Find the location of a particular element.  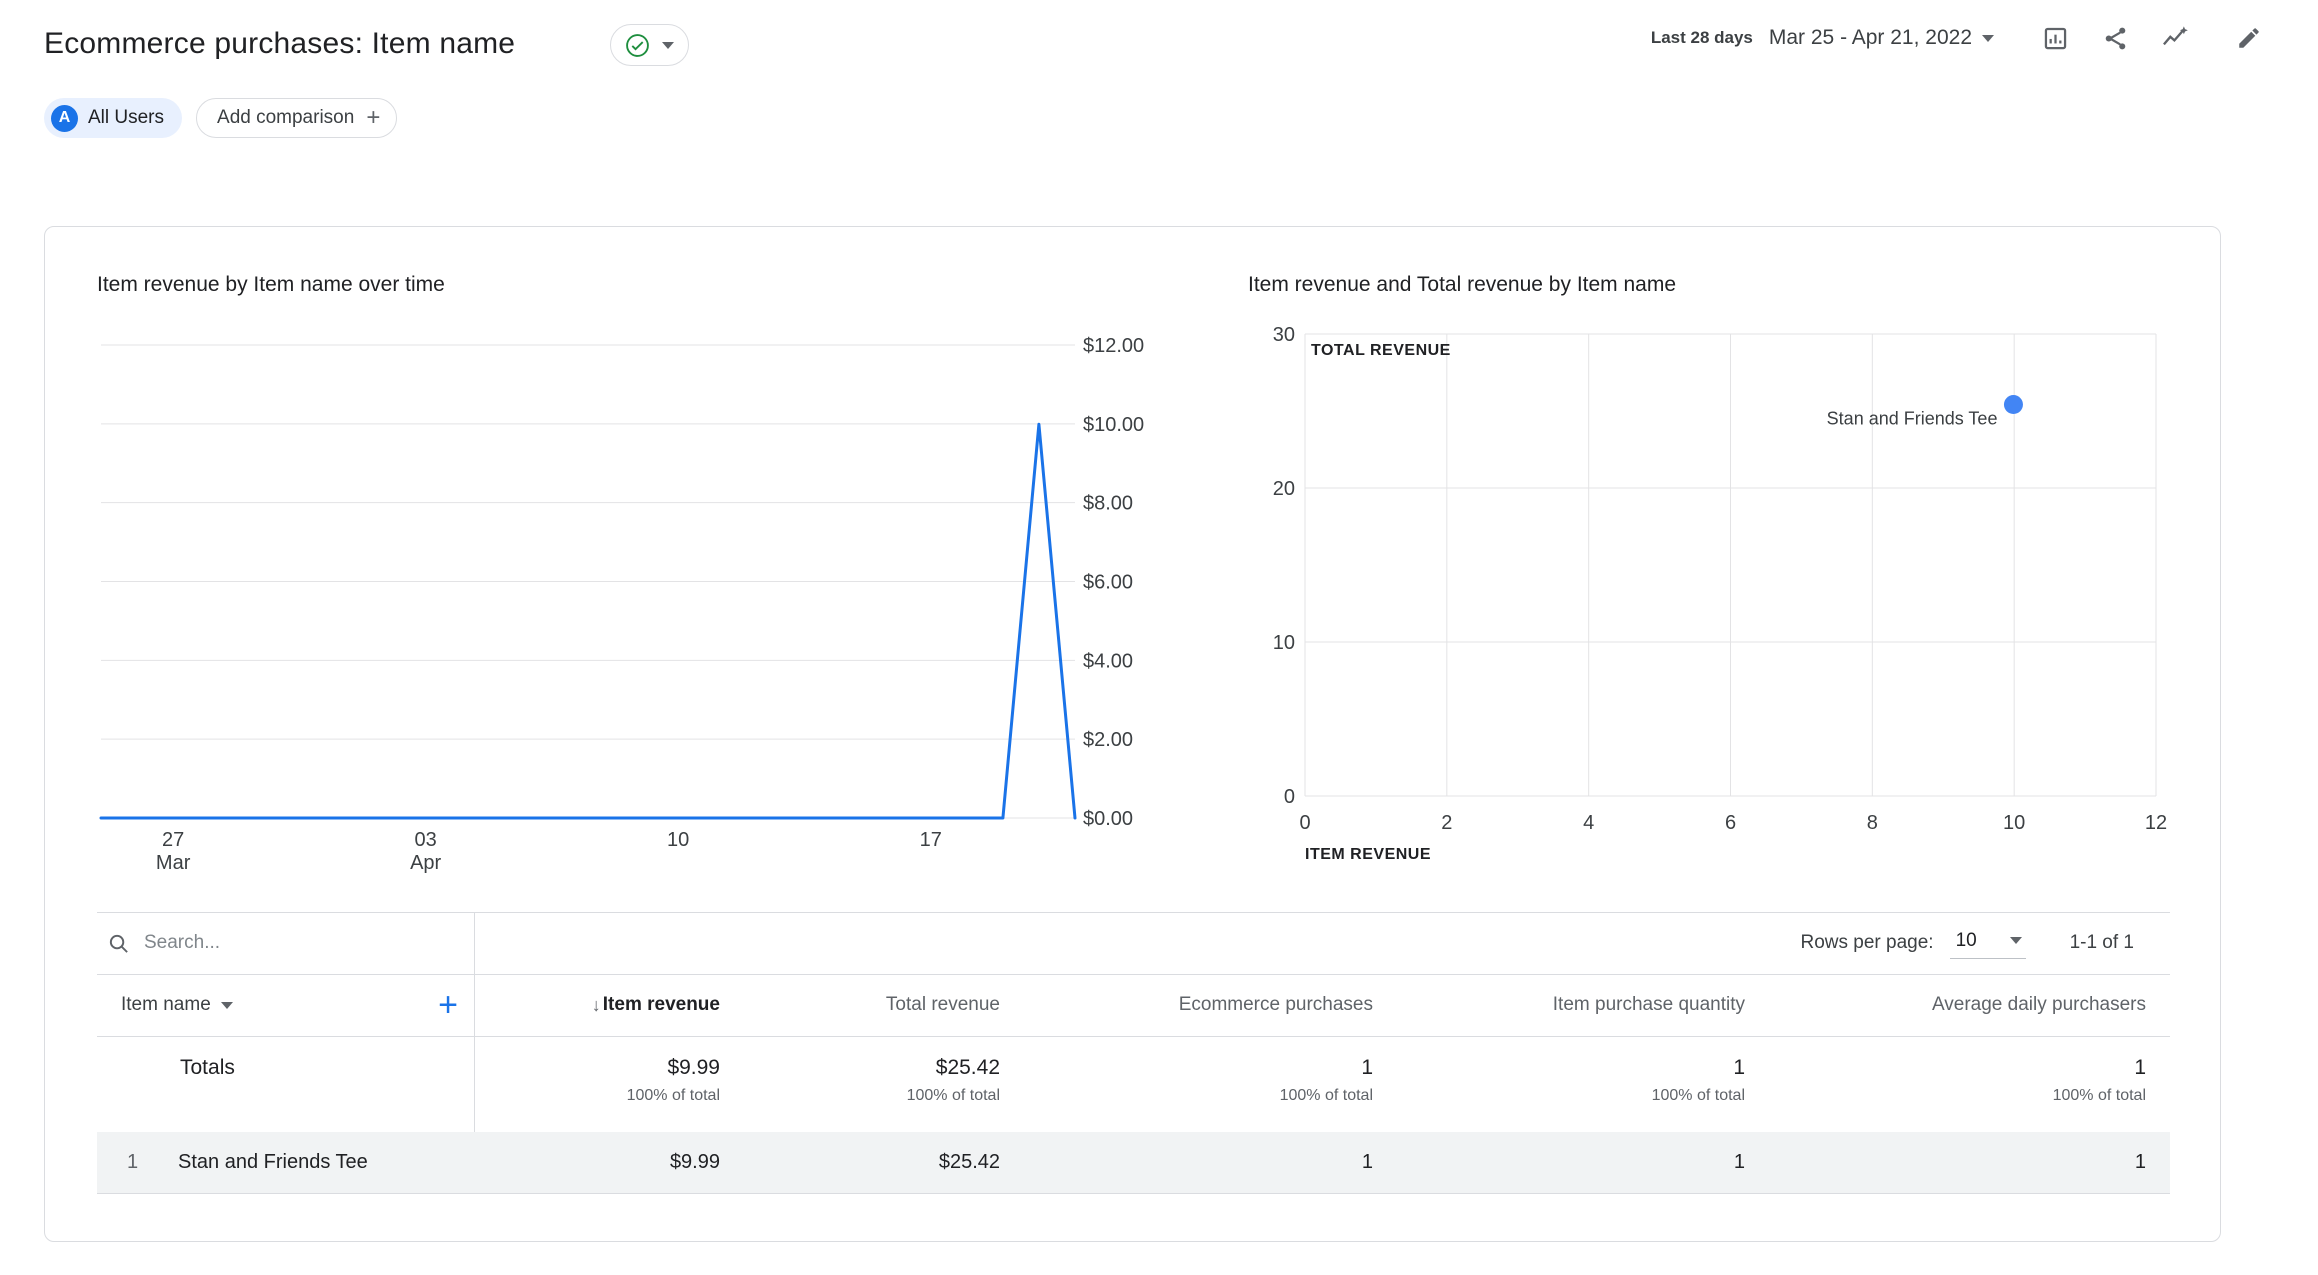

svg-text: 4 is located at coordinates (1588, 823).